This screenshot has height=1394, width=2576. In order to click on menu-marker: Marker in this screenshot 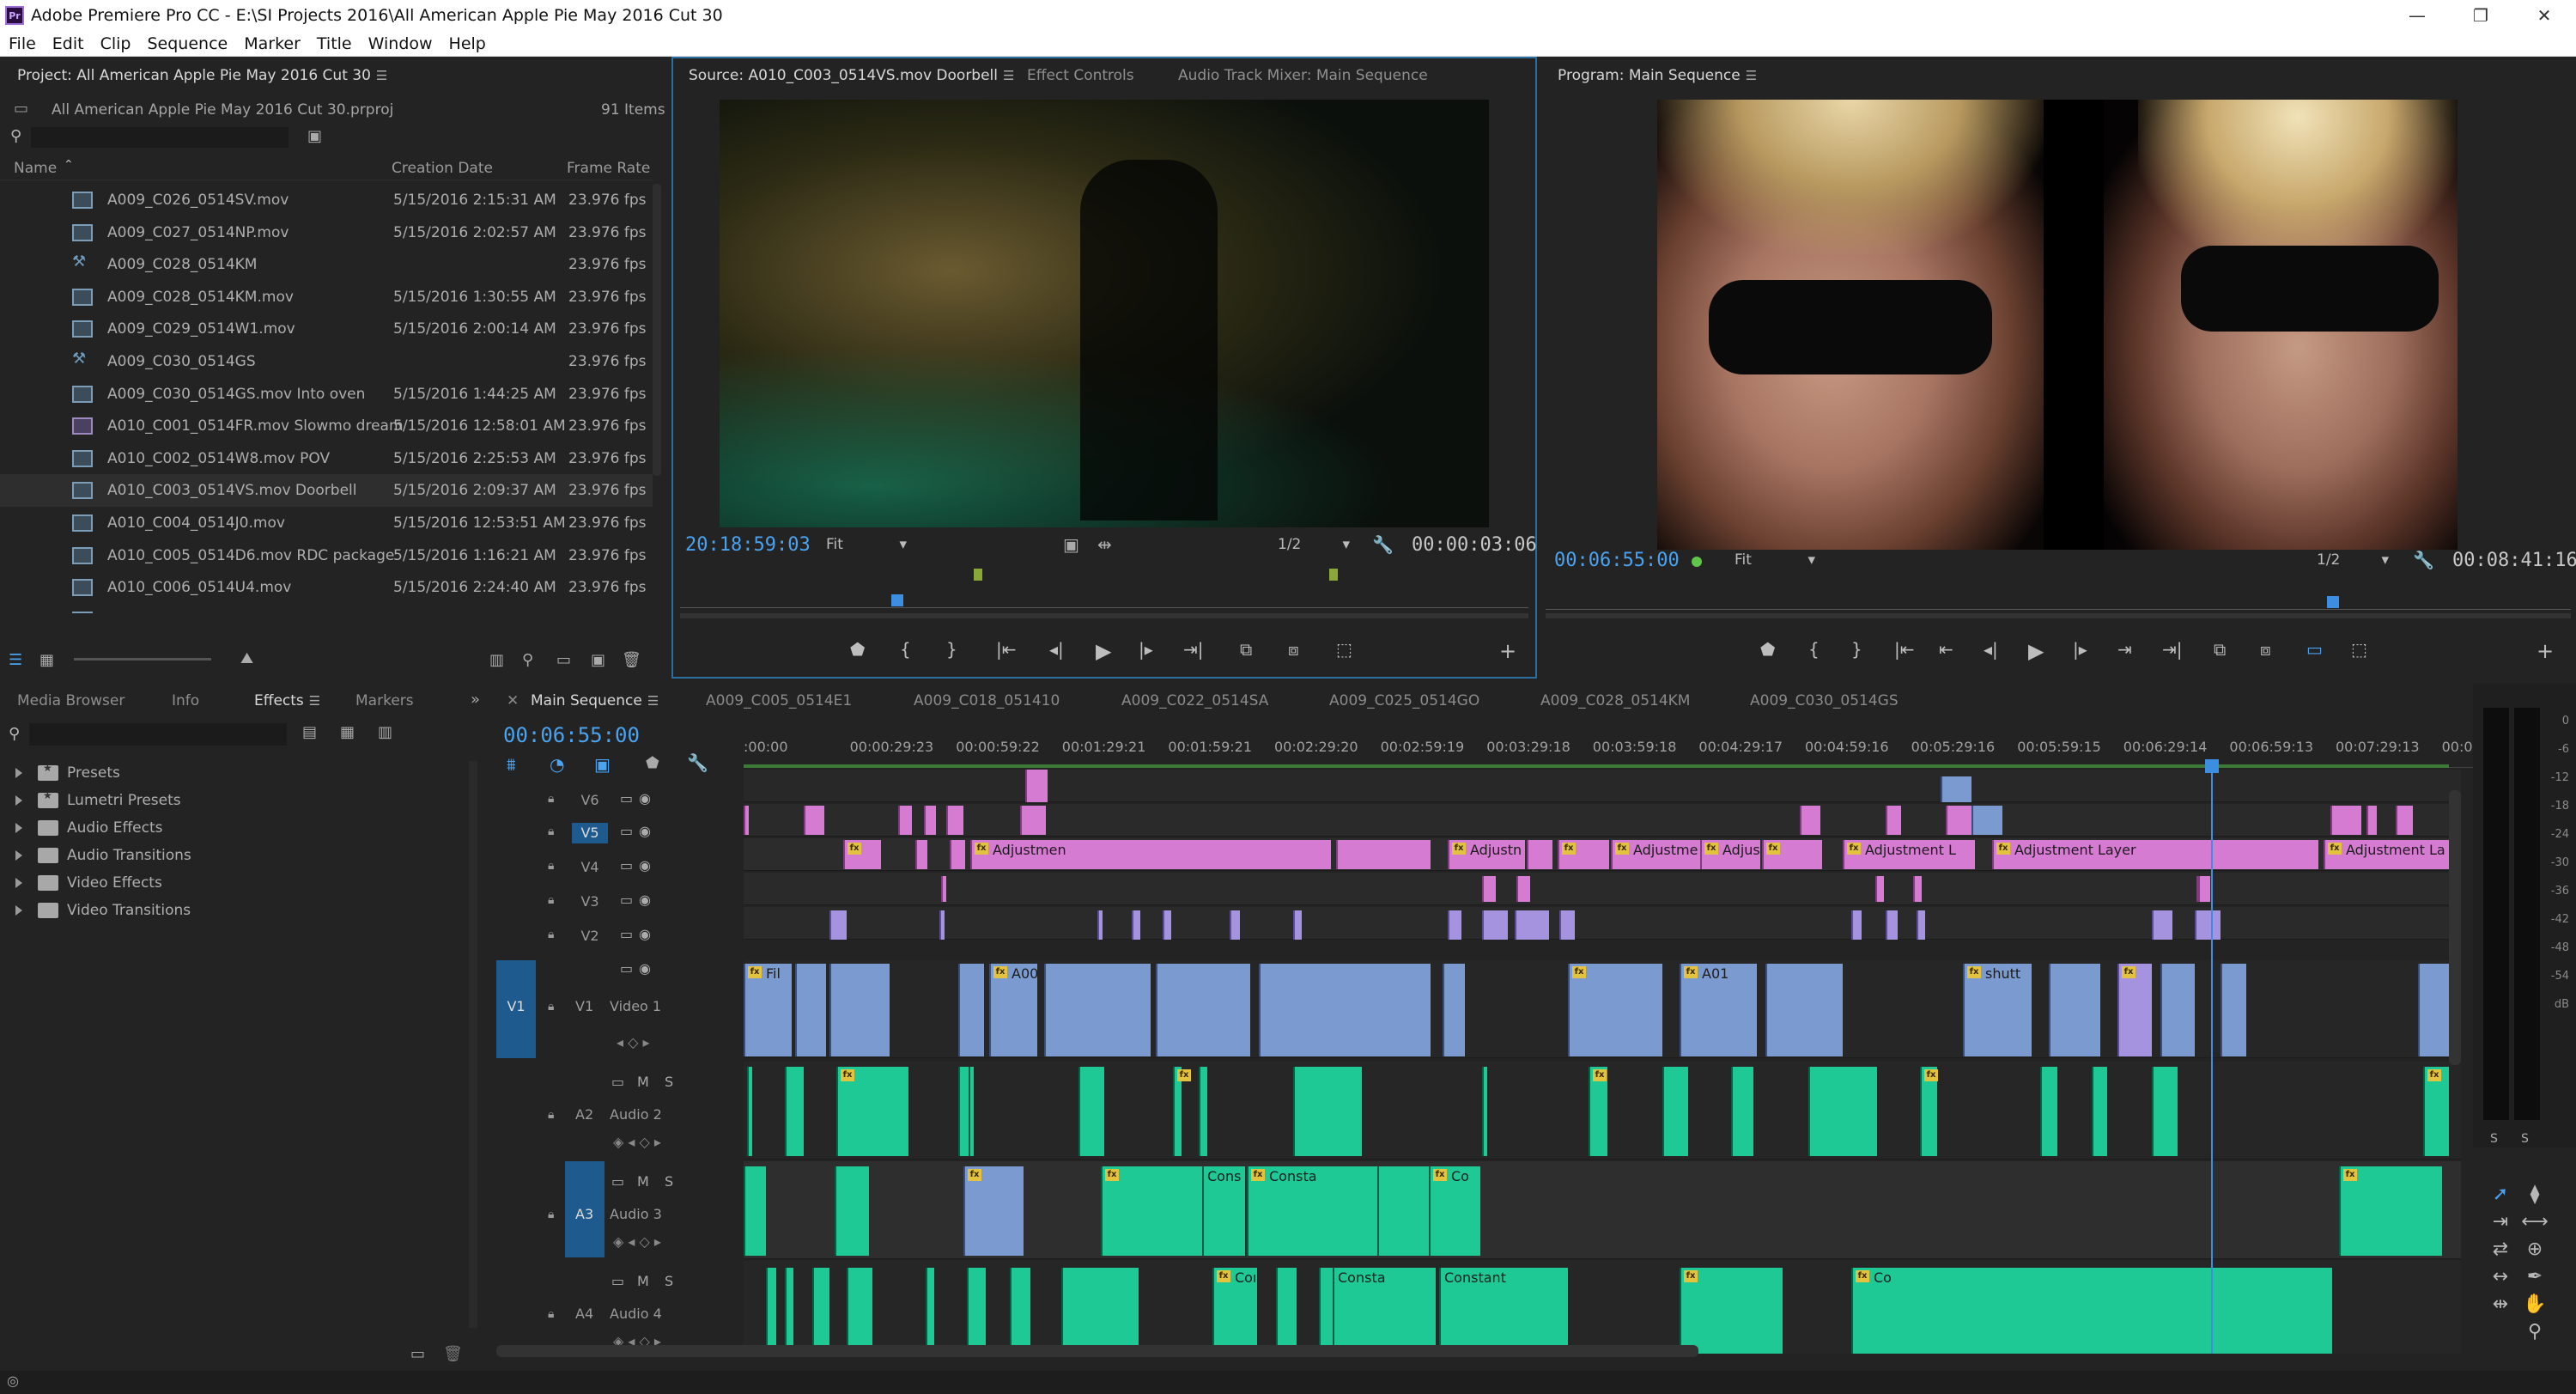, I will do `click(271, 43)`.